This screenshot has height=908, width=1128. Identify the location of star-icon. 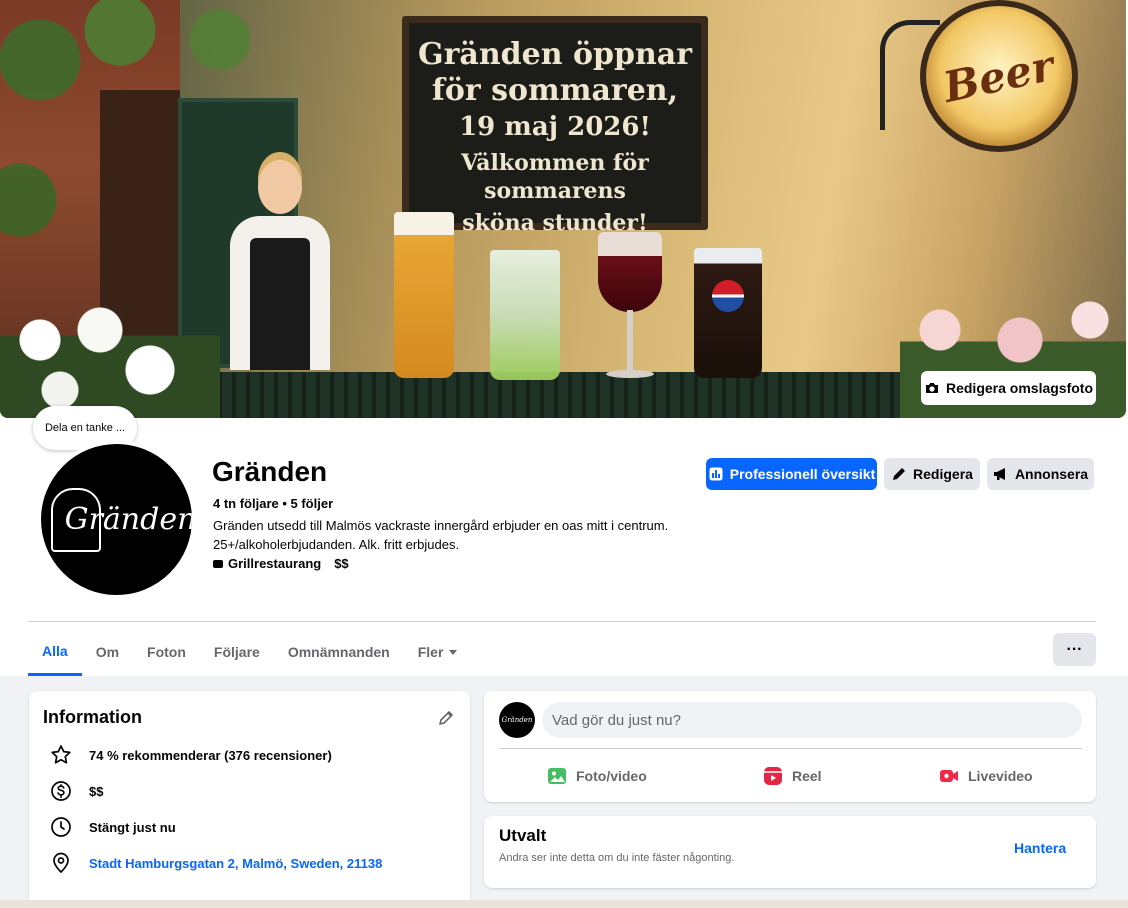
(61, 754).